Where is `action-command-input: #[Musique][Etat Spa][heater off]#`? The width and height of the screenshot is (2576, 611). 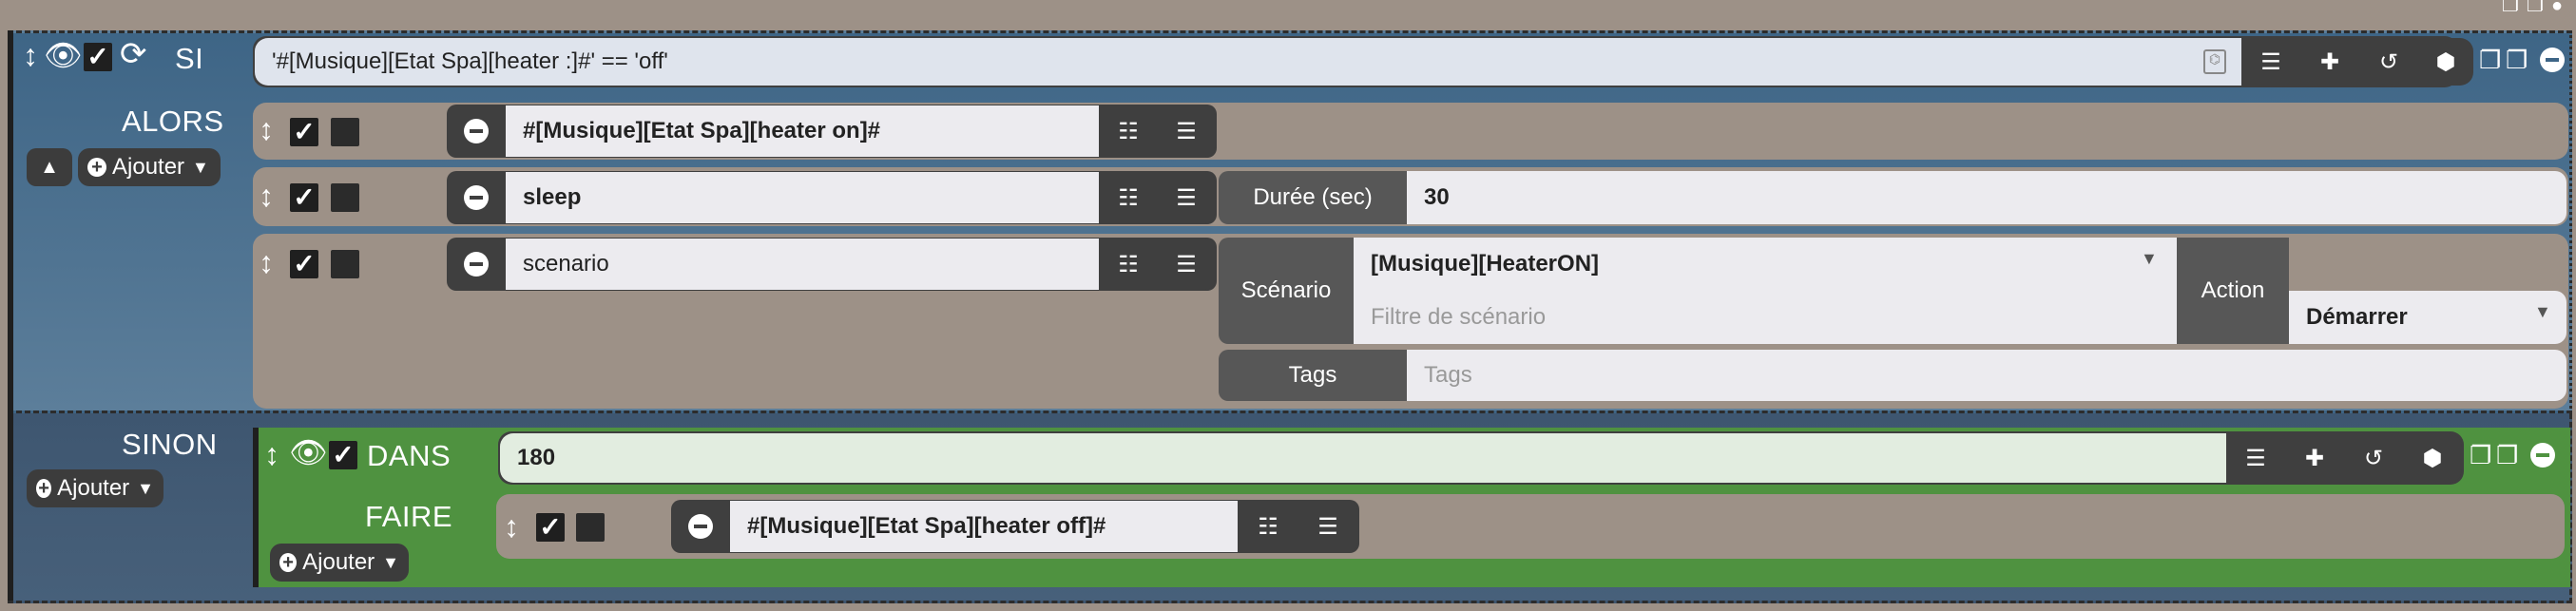 action-command-input: #[Musique][Etat Spa][heater off]# is located at coordinates (984, 527).